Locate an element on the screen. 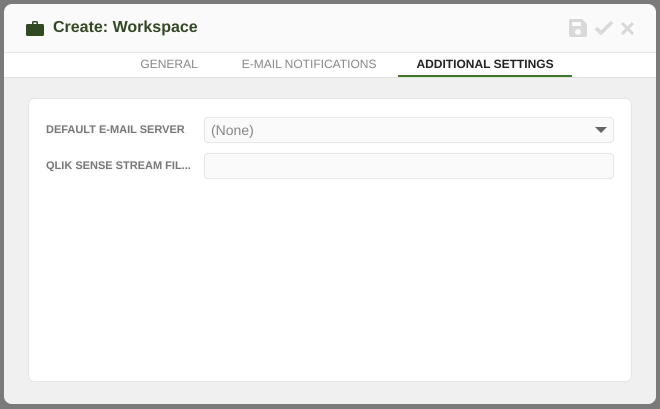 The width and height of the screenshot is (660, 409). save-icon is located at coordinates (578, 28).